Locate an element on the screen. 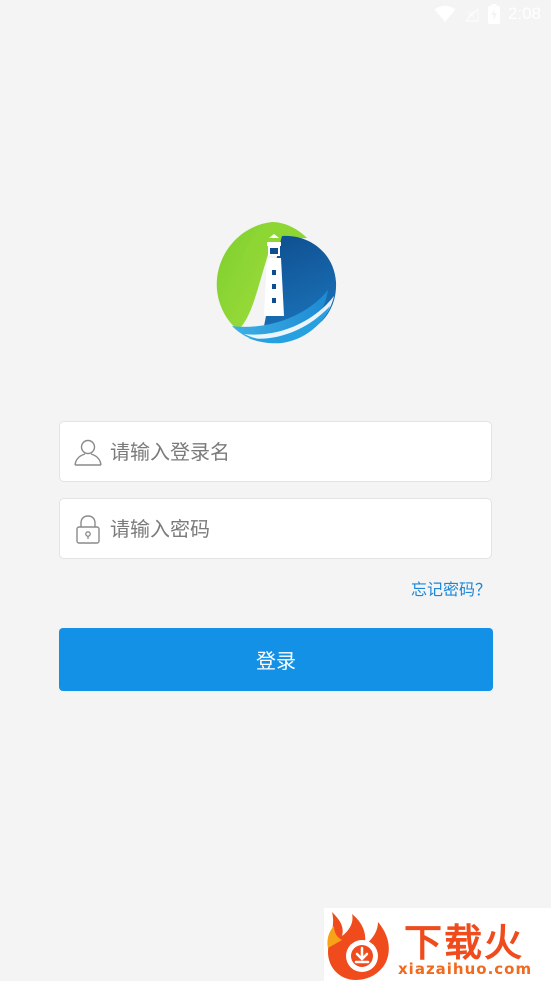  battery-charging-icon is located at coordinates (493, 14).